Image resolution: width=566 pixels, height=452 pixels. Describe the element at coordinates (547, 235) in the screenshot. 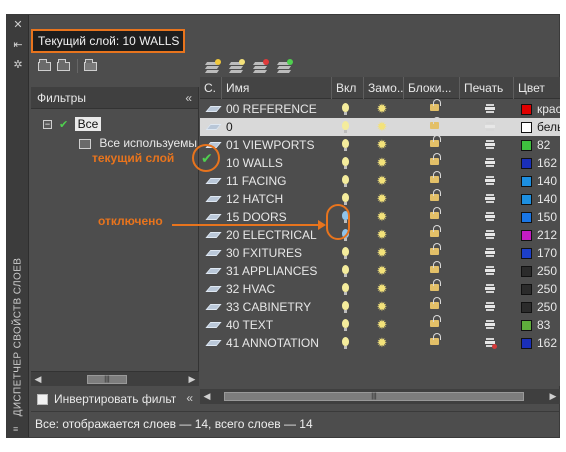

I see `color-value: 212` at that location.